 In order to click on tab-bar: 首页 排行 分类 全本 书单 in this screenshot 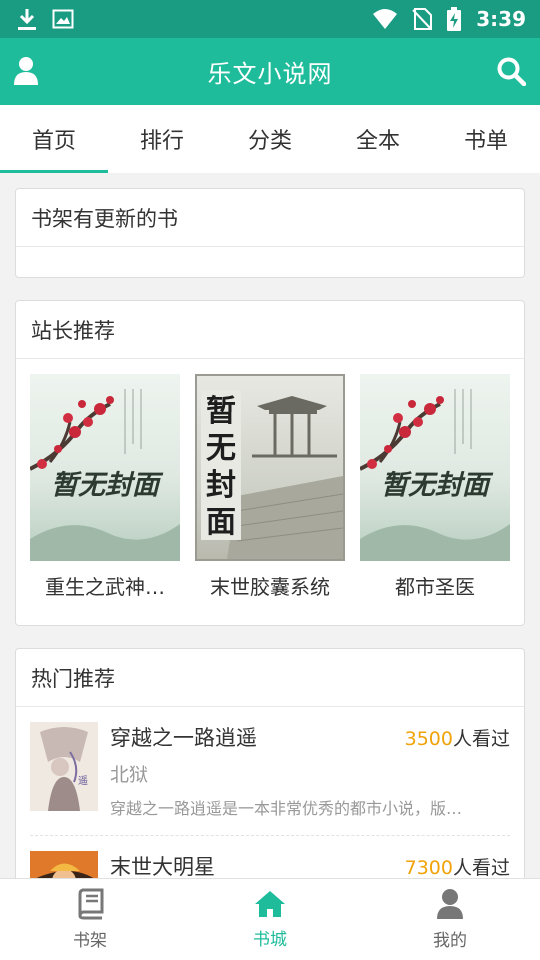, I will do `click(270, 139)`.